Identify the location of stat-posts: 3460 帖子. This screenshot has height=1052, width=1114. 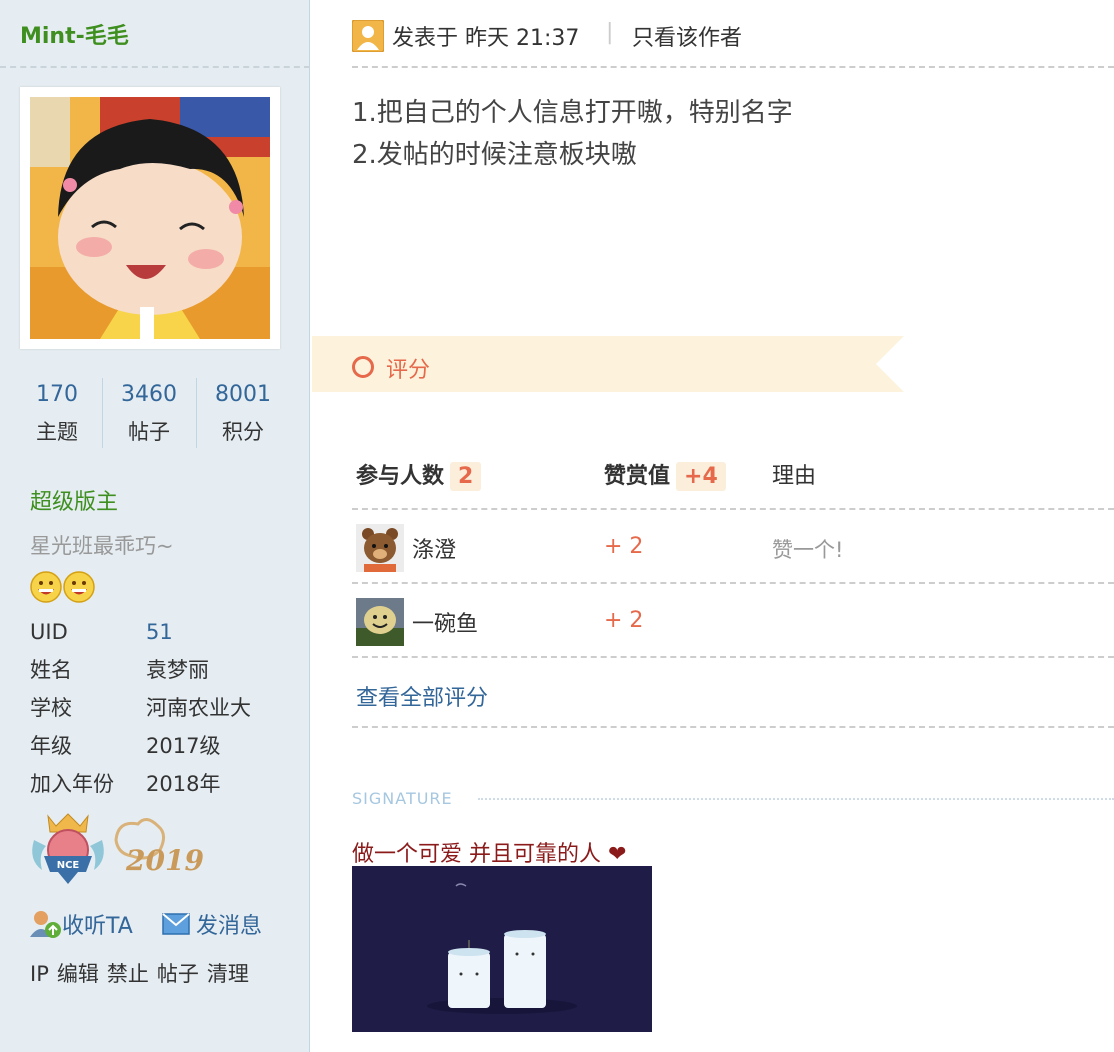
(149, 413).